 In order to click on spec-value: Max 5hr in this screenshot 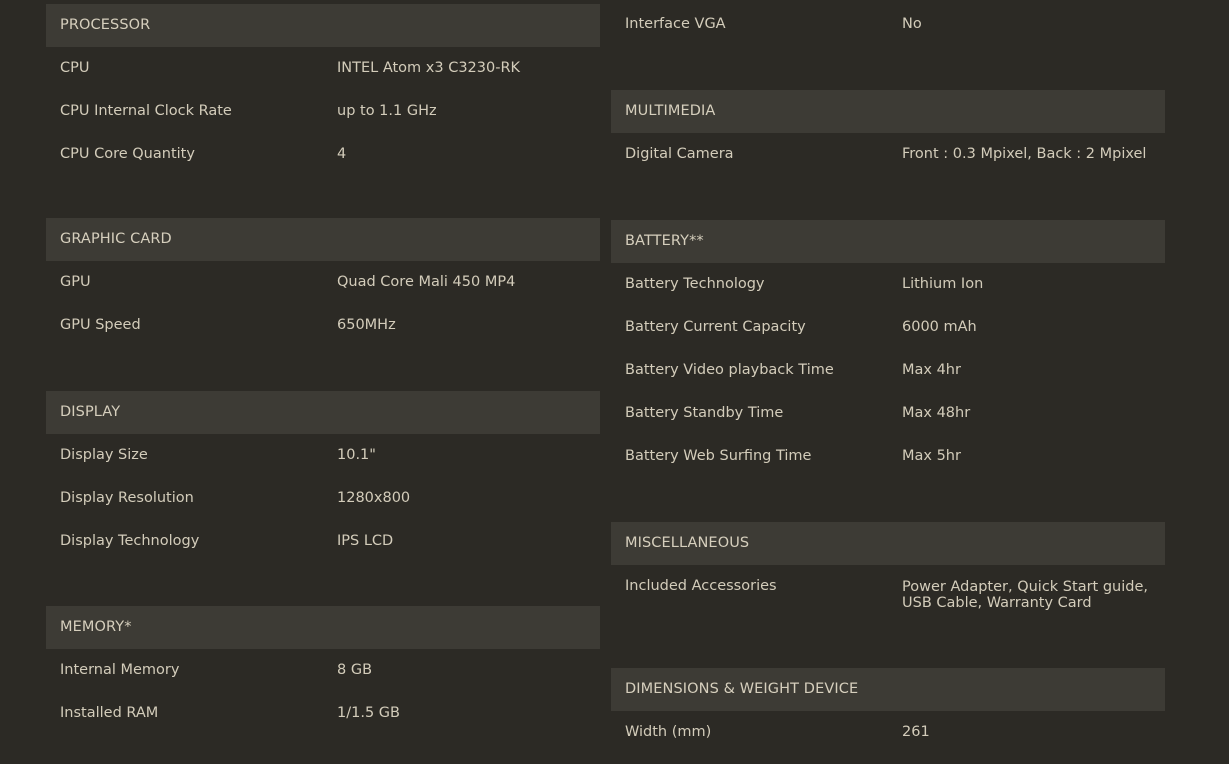, I will do `click(931, 456)`.